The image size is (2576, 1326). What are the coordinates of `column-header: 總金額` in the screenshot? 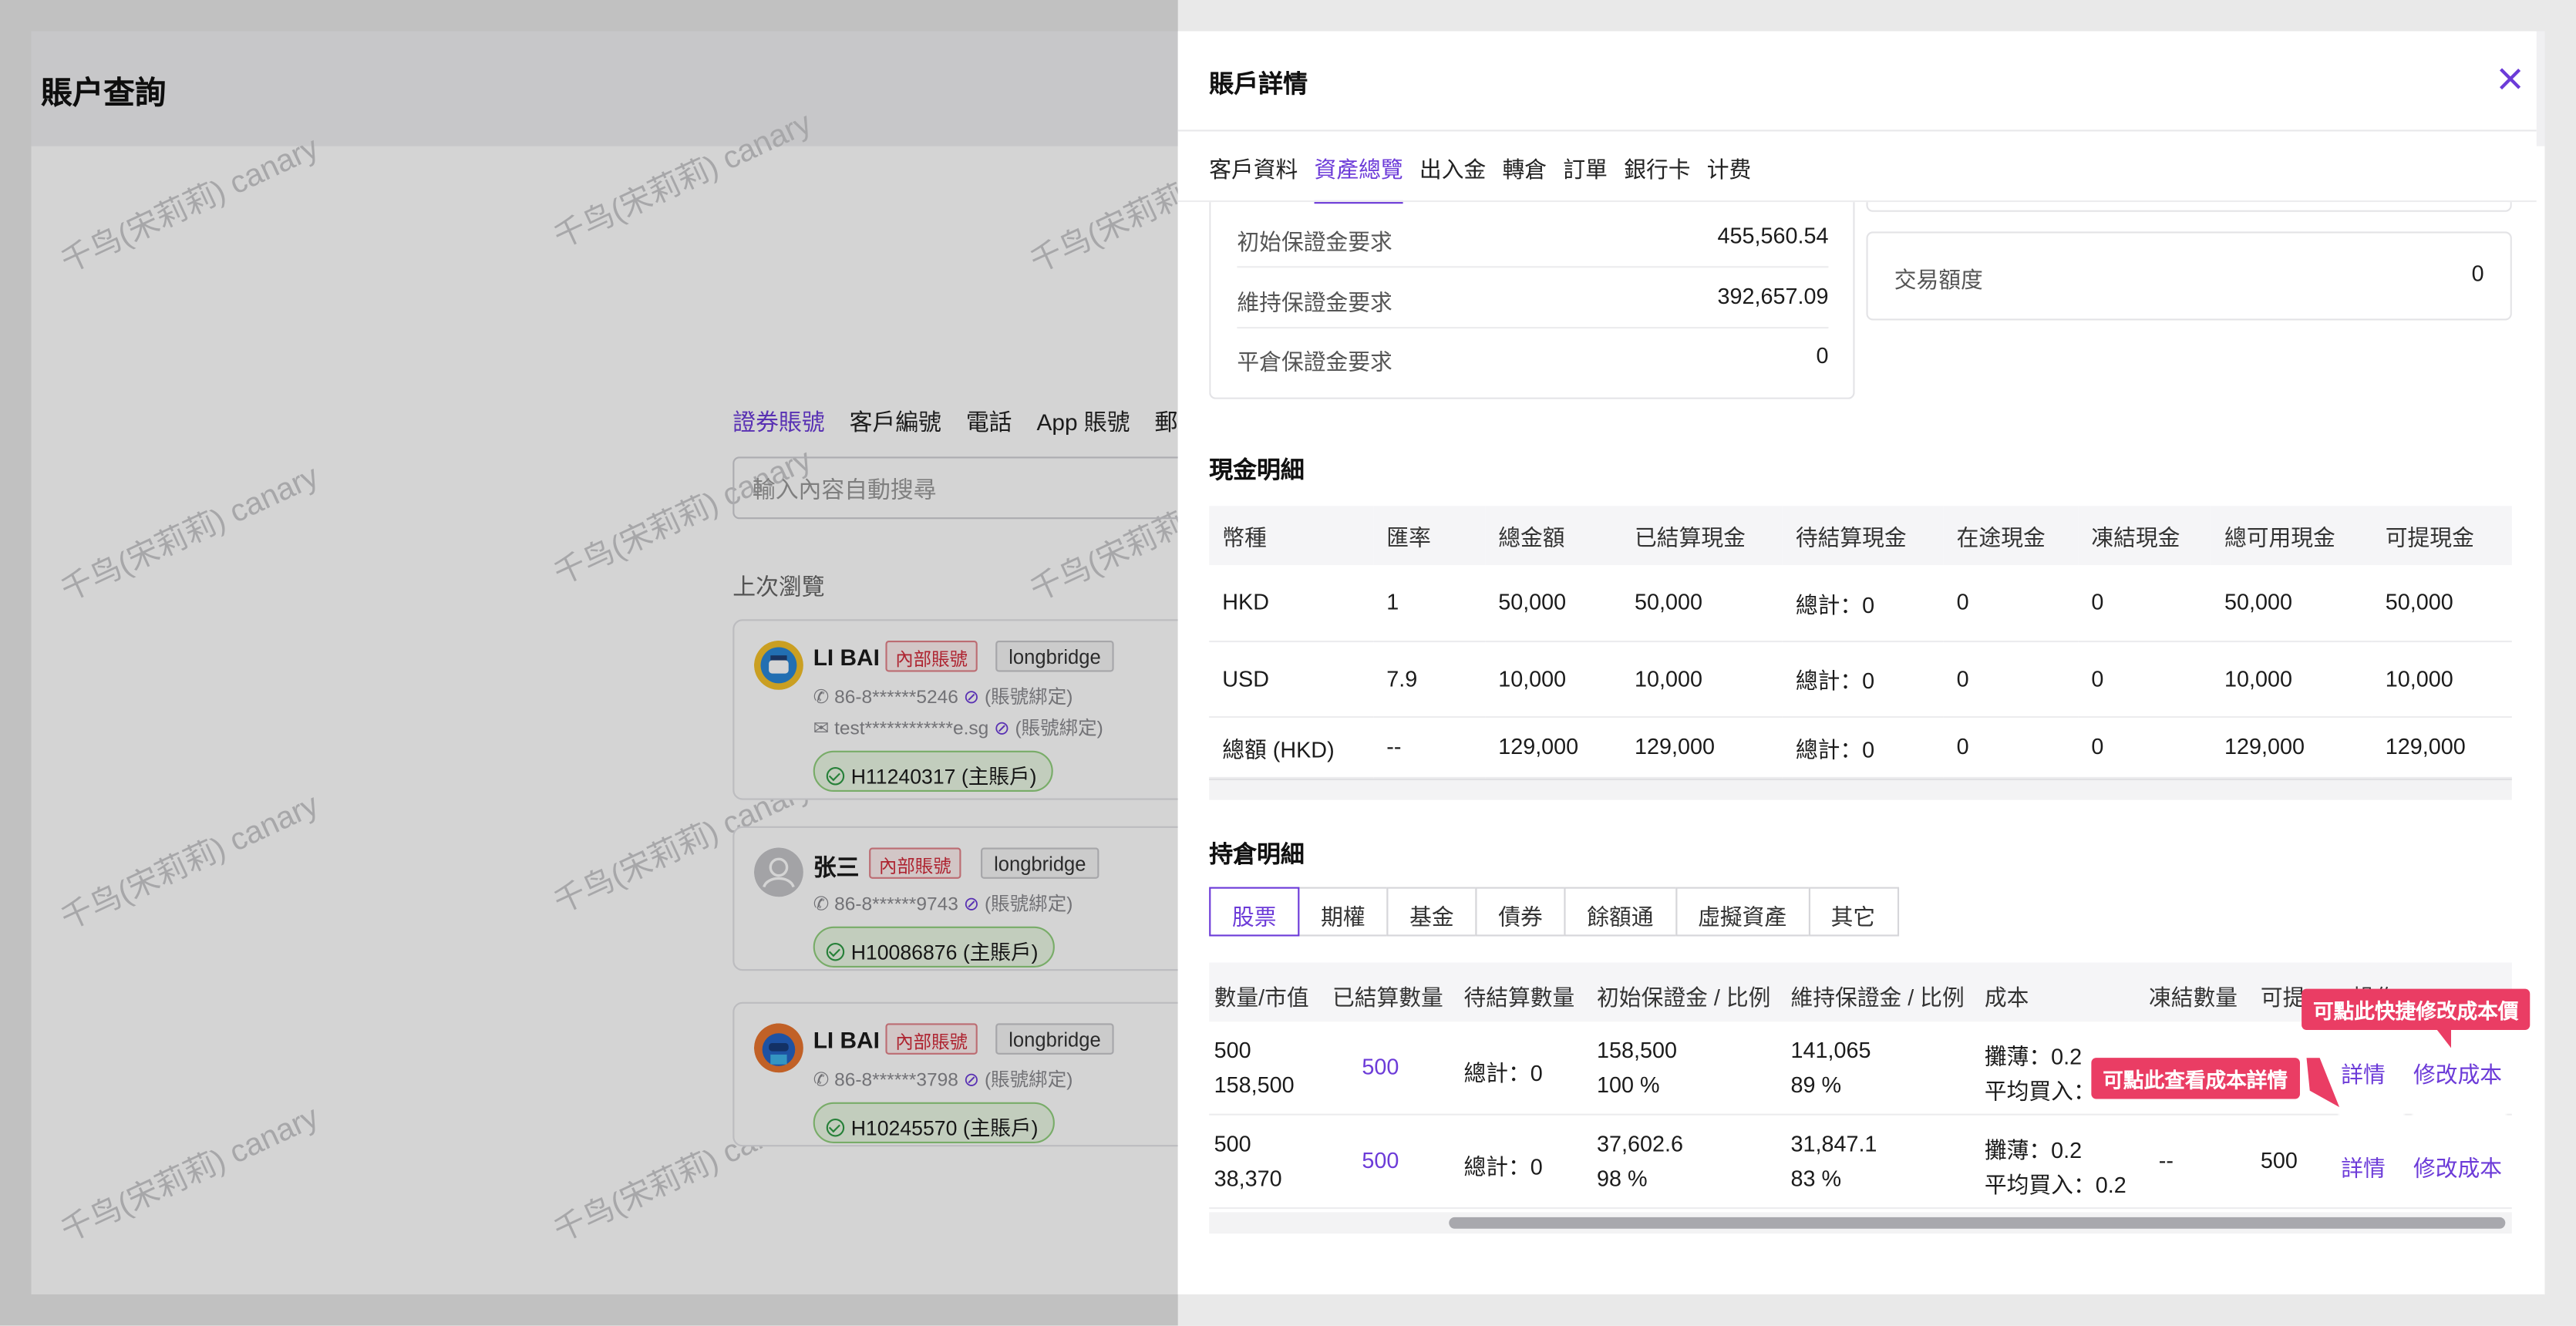 It's located at (1553, 535).